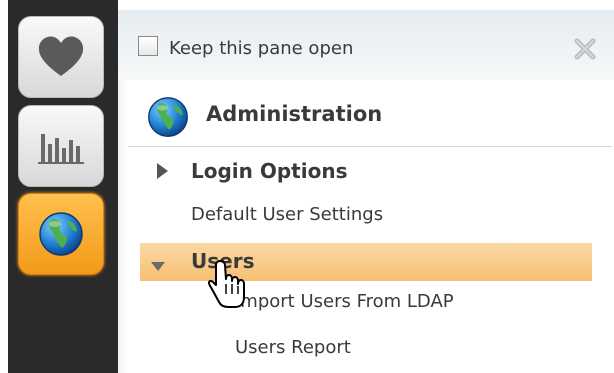 This screenshot has height=373, width=614. I want to click on section-title: Administration, so click(294, 114).